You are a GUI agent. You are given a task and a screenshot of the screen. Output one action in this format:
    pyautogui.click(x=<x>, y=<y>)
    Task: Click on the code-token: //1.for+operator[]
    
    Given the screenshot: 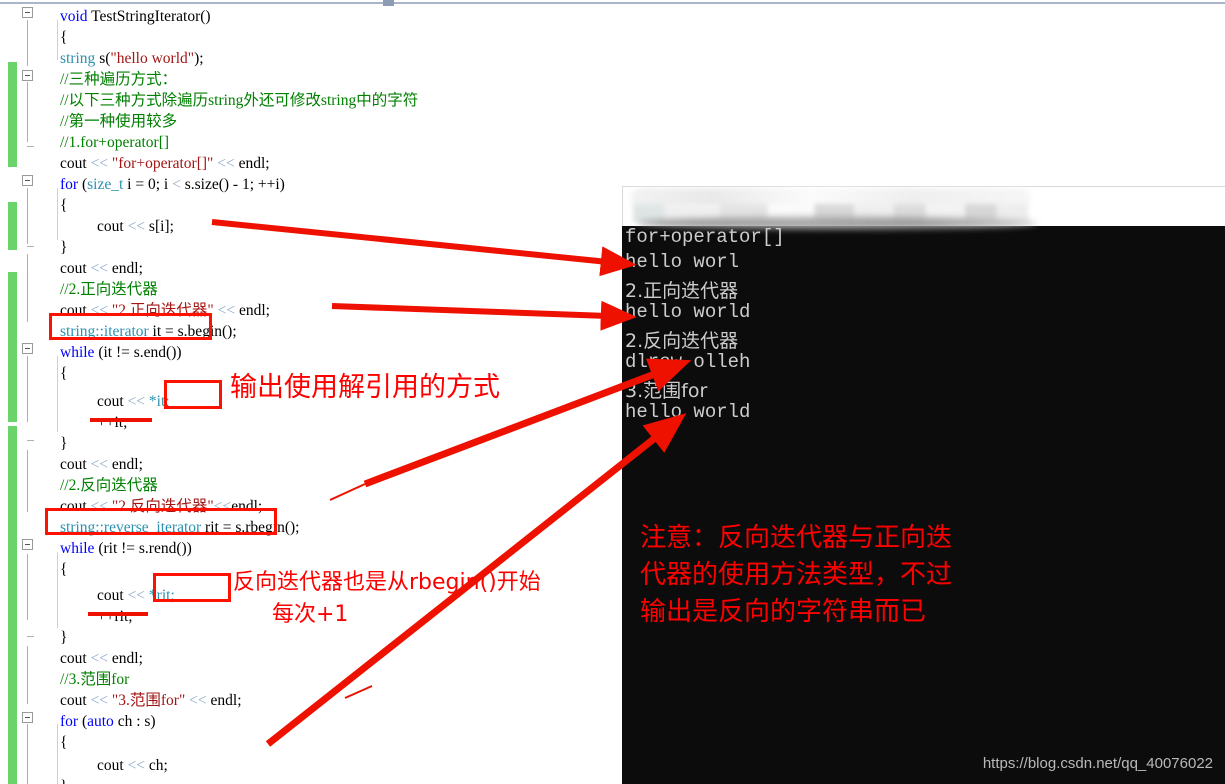 What is the action you would take?
    pyautogui.click(x=115, y=142)
    